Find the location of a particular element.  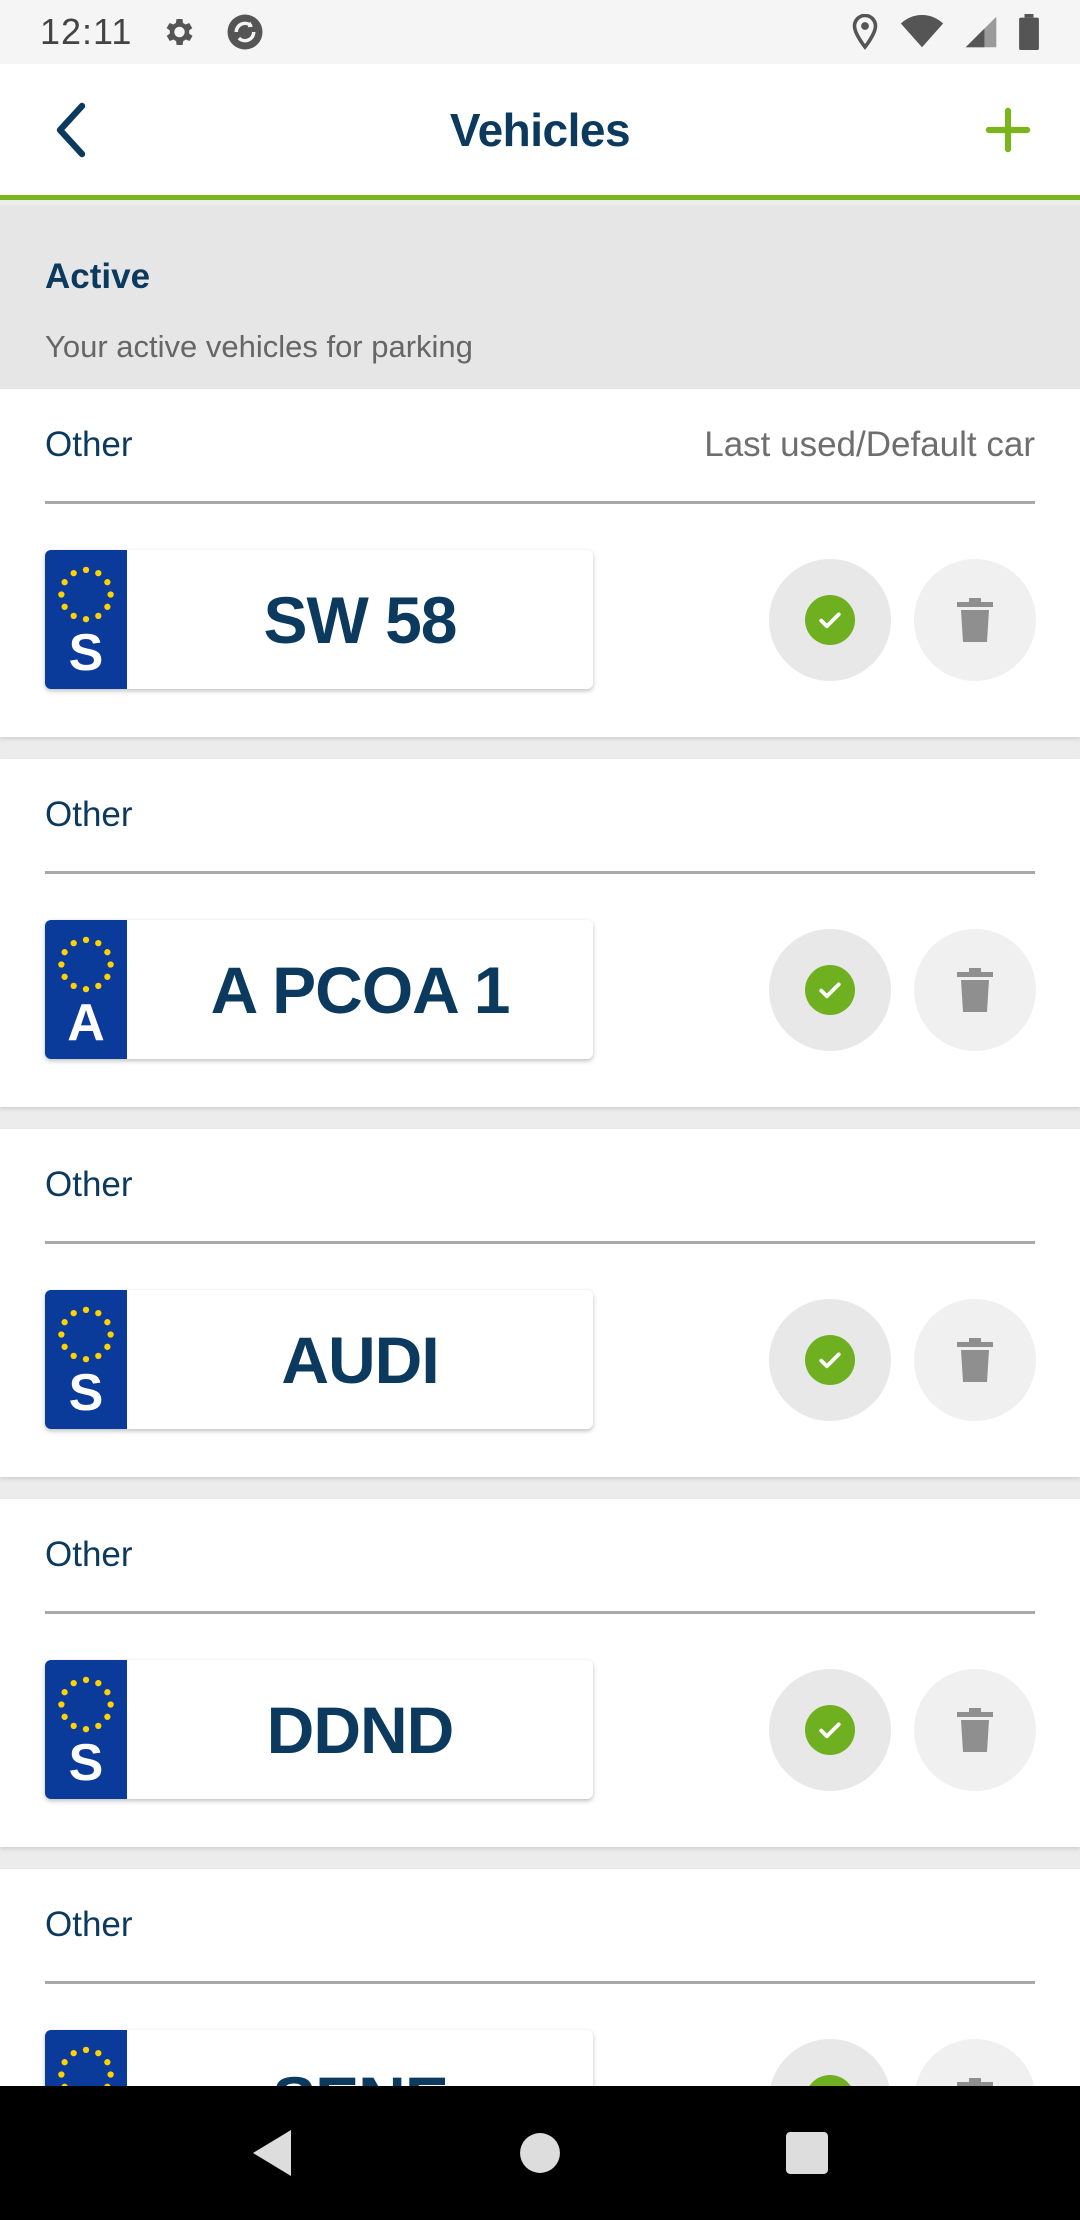

nav-recents-button is located at coordinates (807, 2153).